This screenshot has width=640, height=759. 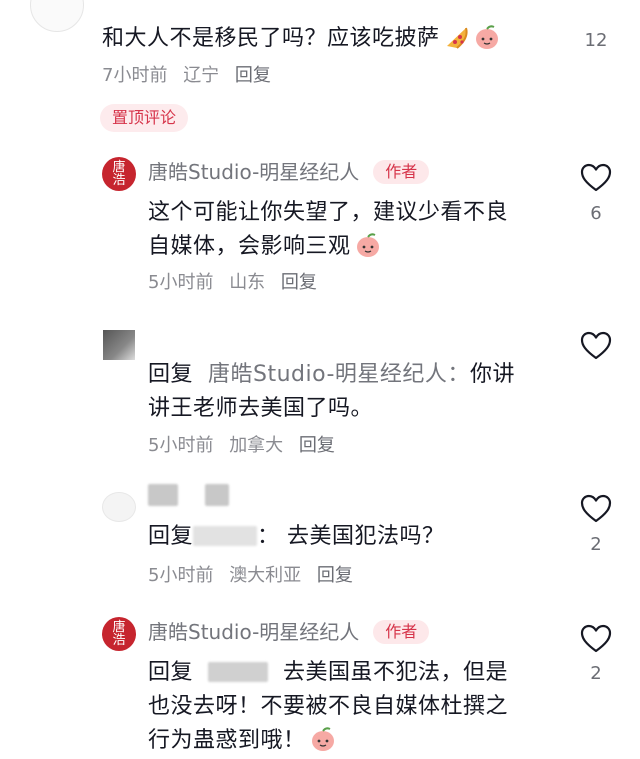 What do you see at coordinates (265, 575) in the screenshot?
I see `location: 澳大利亚` at bounding box center [265, 575].